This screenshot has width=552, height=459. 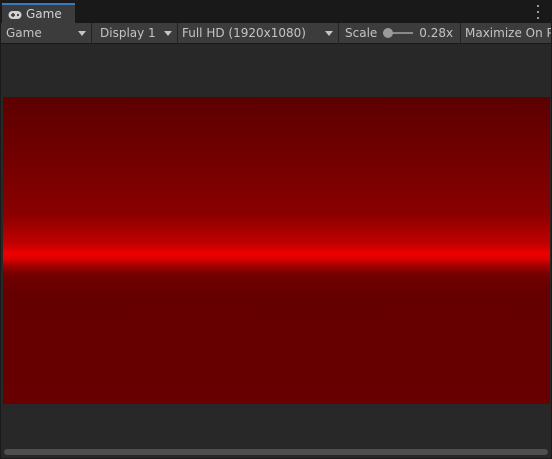 I want to click on tab-label: Game, so click(x=44, y=14).